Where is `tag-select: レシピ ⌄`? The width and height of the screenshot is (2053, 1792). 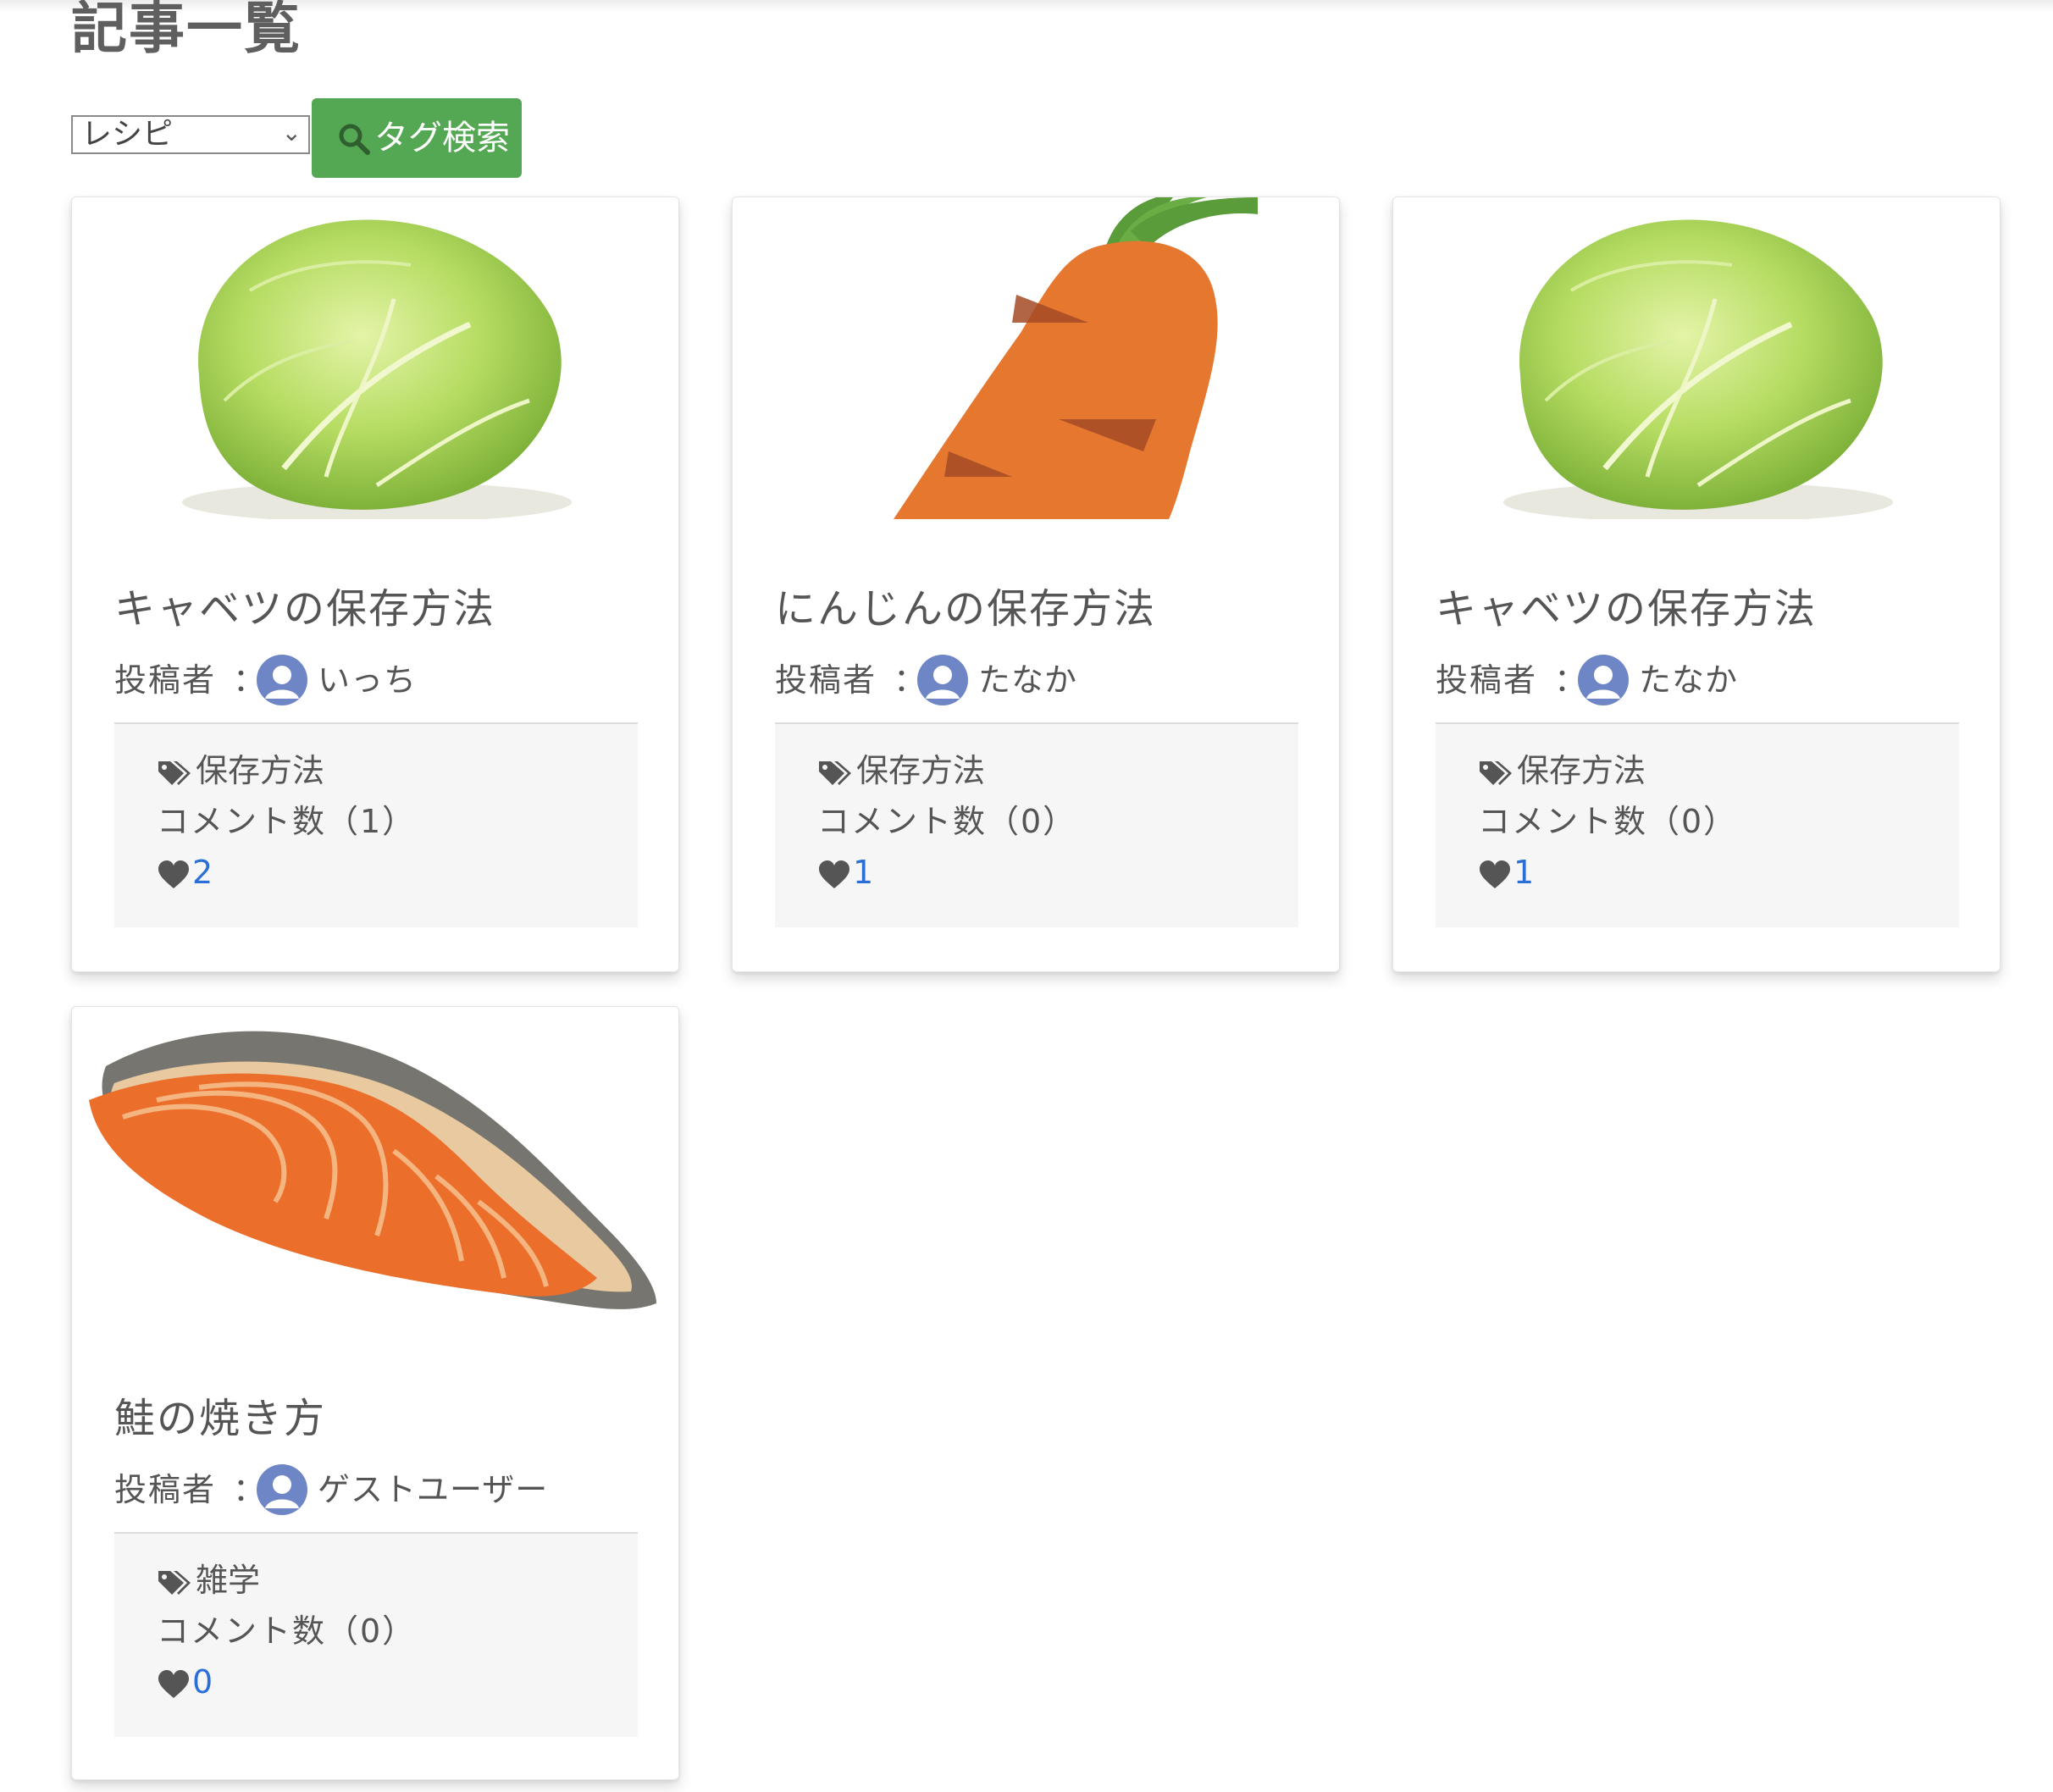
tag-select: レシピ ⌄ is located at coordinates (191, 134).